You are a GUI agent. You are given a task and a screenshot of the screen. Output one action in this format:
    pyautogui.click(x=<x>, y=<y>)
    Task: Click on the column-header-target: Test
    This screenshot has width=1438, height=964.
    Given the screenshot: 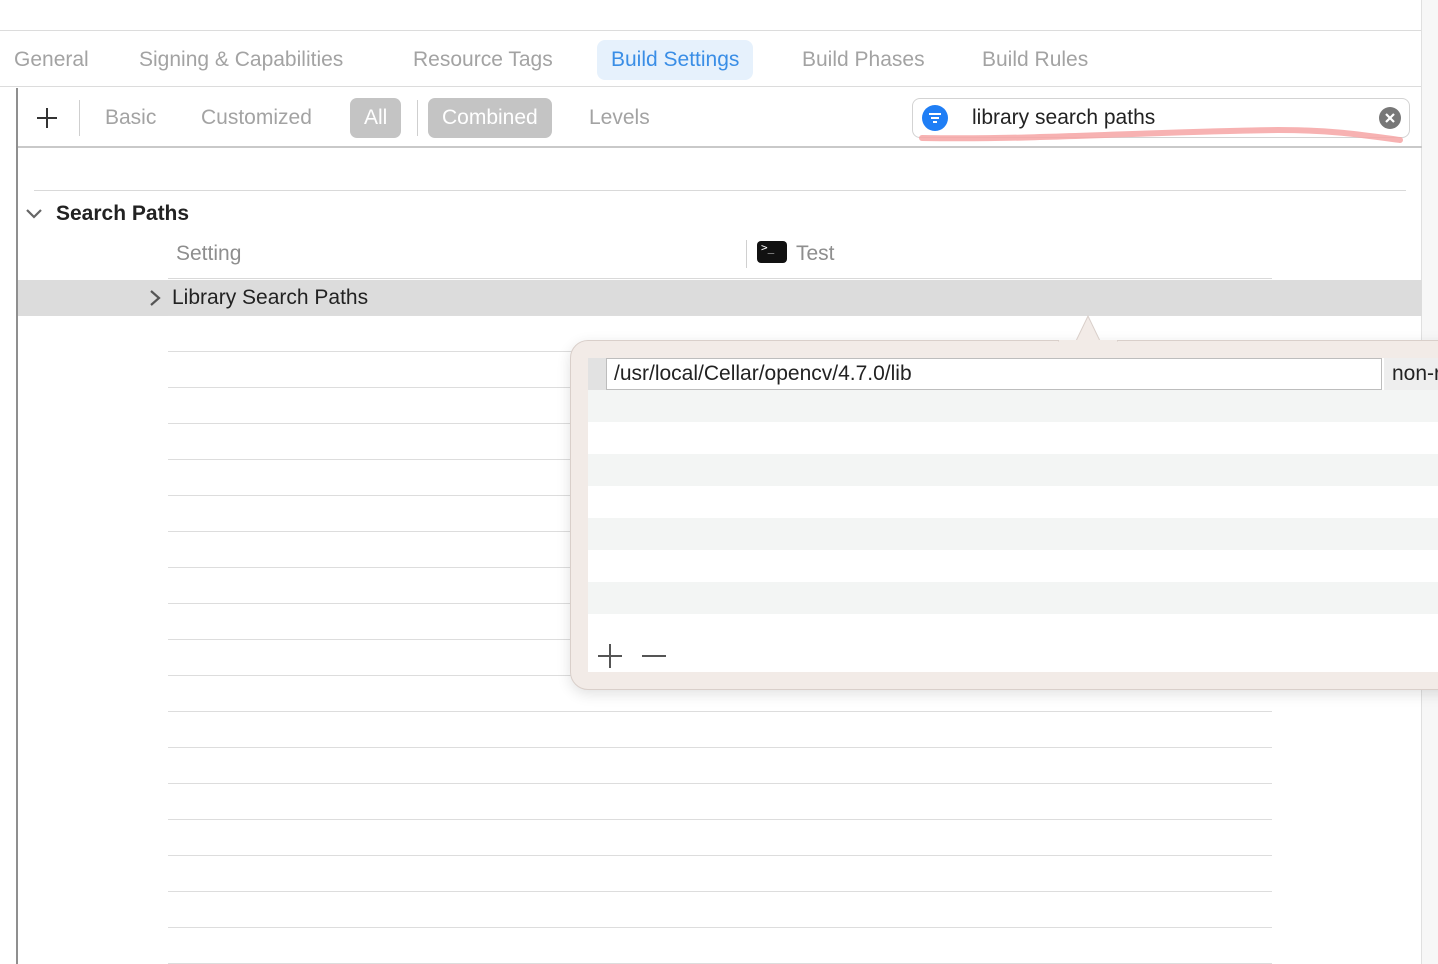 What is the action you would take?
    pyautogui.click(x=815, y=254)
    